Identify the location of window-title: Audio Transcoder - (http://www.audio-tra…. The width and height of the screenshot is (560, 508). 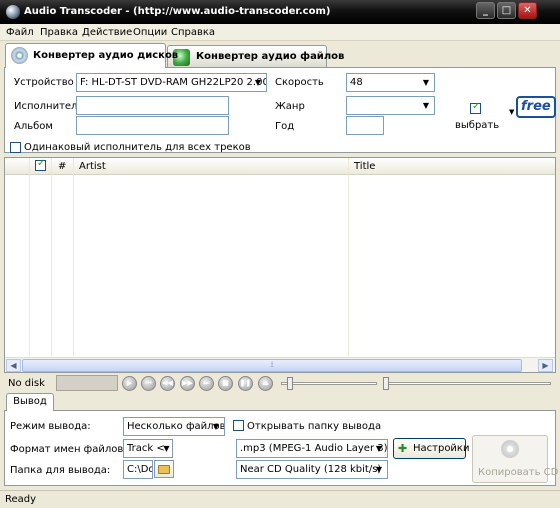
(177, 11).